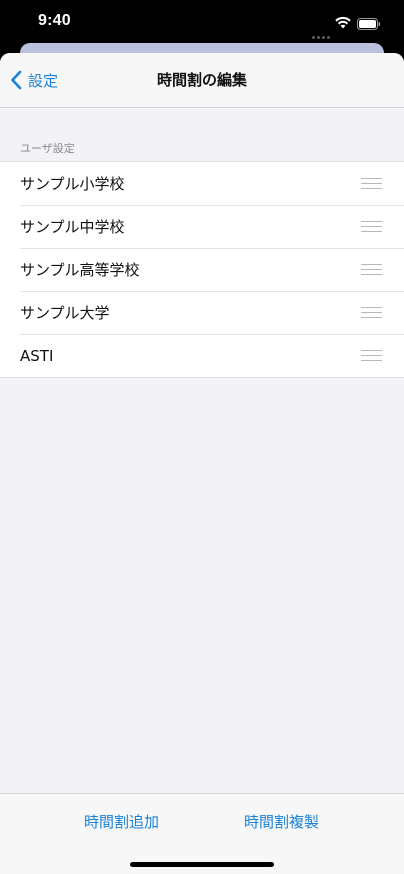 The height and width of the screenshot is (874, 404). Describe the element at coordinates (202, 22) in the screenshot. I see `status-bar: 9:40` at that location.